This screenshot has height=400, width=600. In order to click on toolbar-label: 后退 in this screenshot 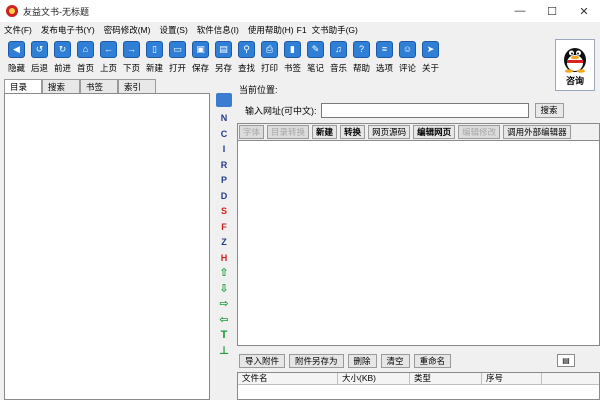, I will do `click(39, 68)`.